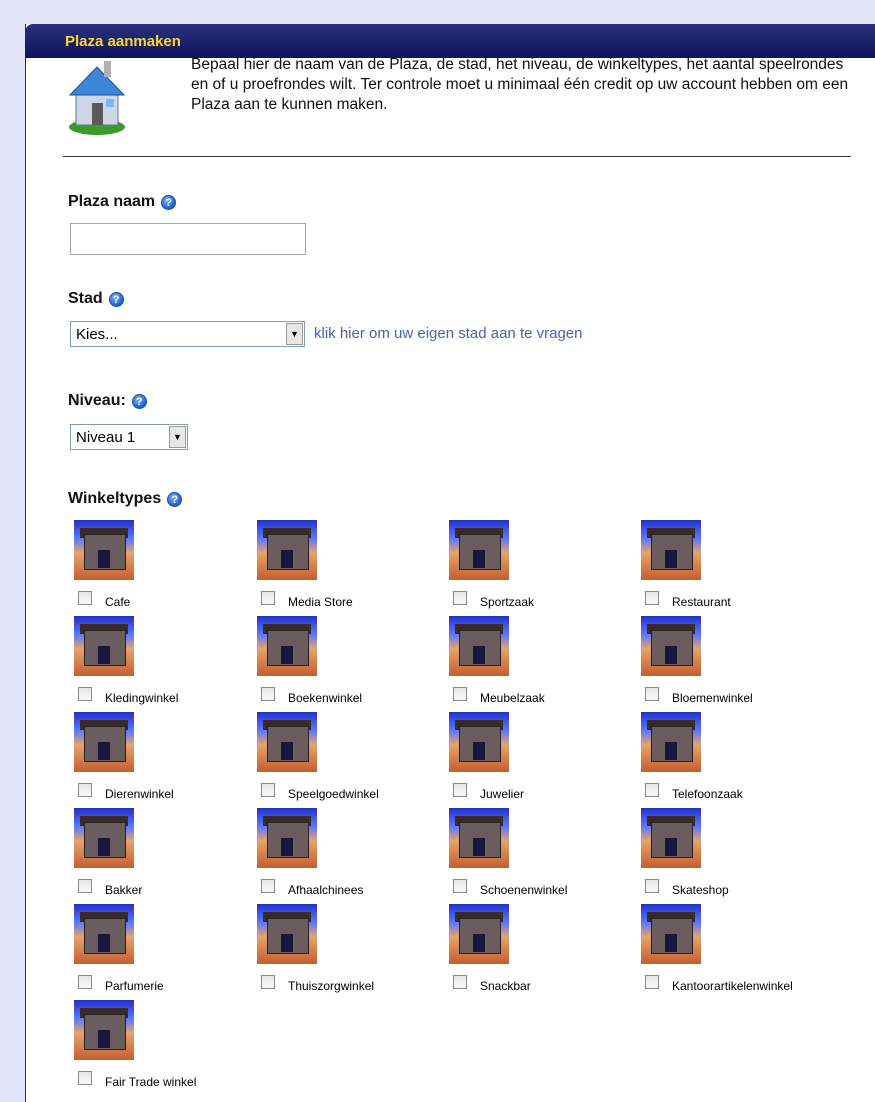 This screenshot has height=1102, width=875. What do you see at coordinates (700, 890) in the screenshot?
I see `shop-type-label: Skateshop` at bounding box center [700, 890].